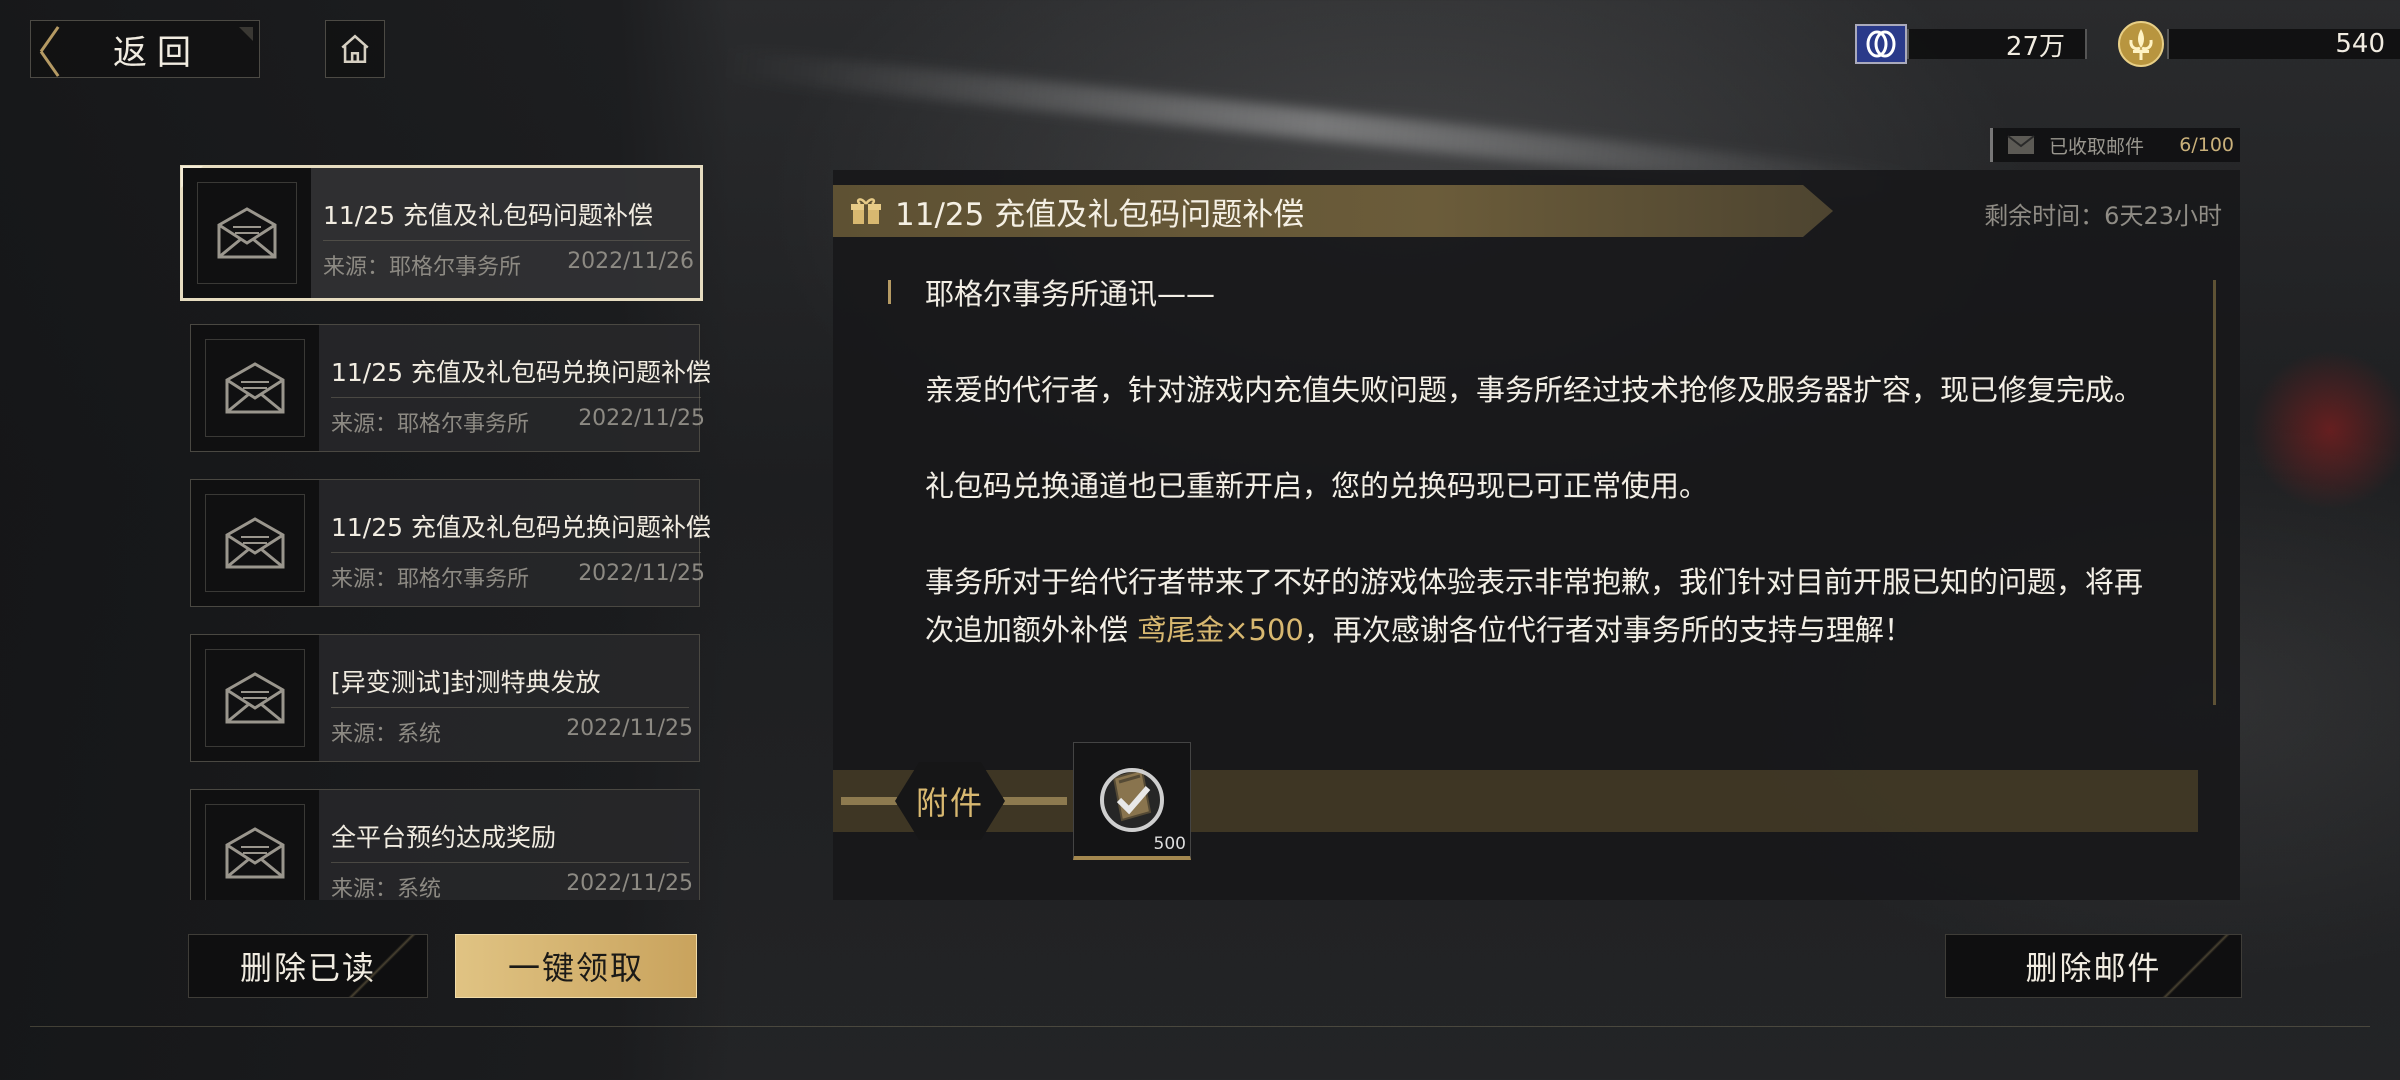 This screenshot has height=1080, width=2400. I want to click on delete-read-button: 删除已读, so click(308, 966).